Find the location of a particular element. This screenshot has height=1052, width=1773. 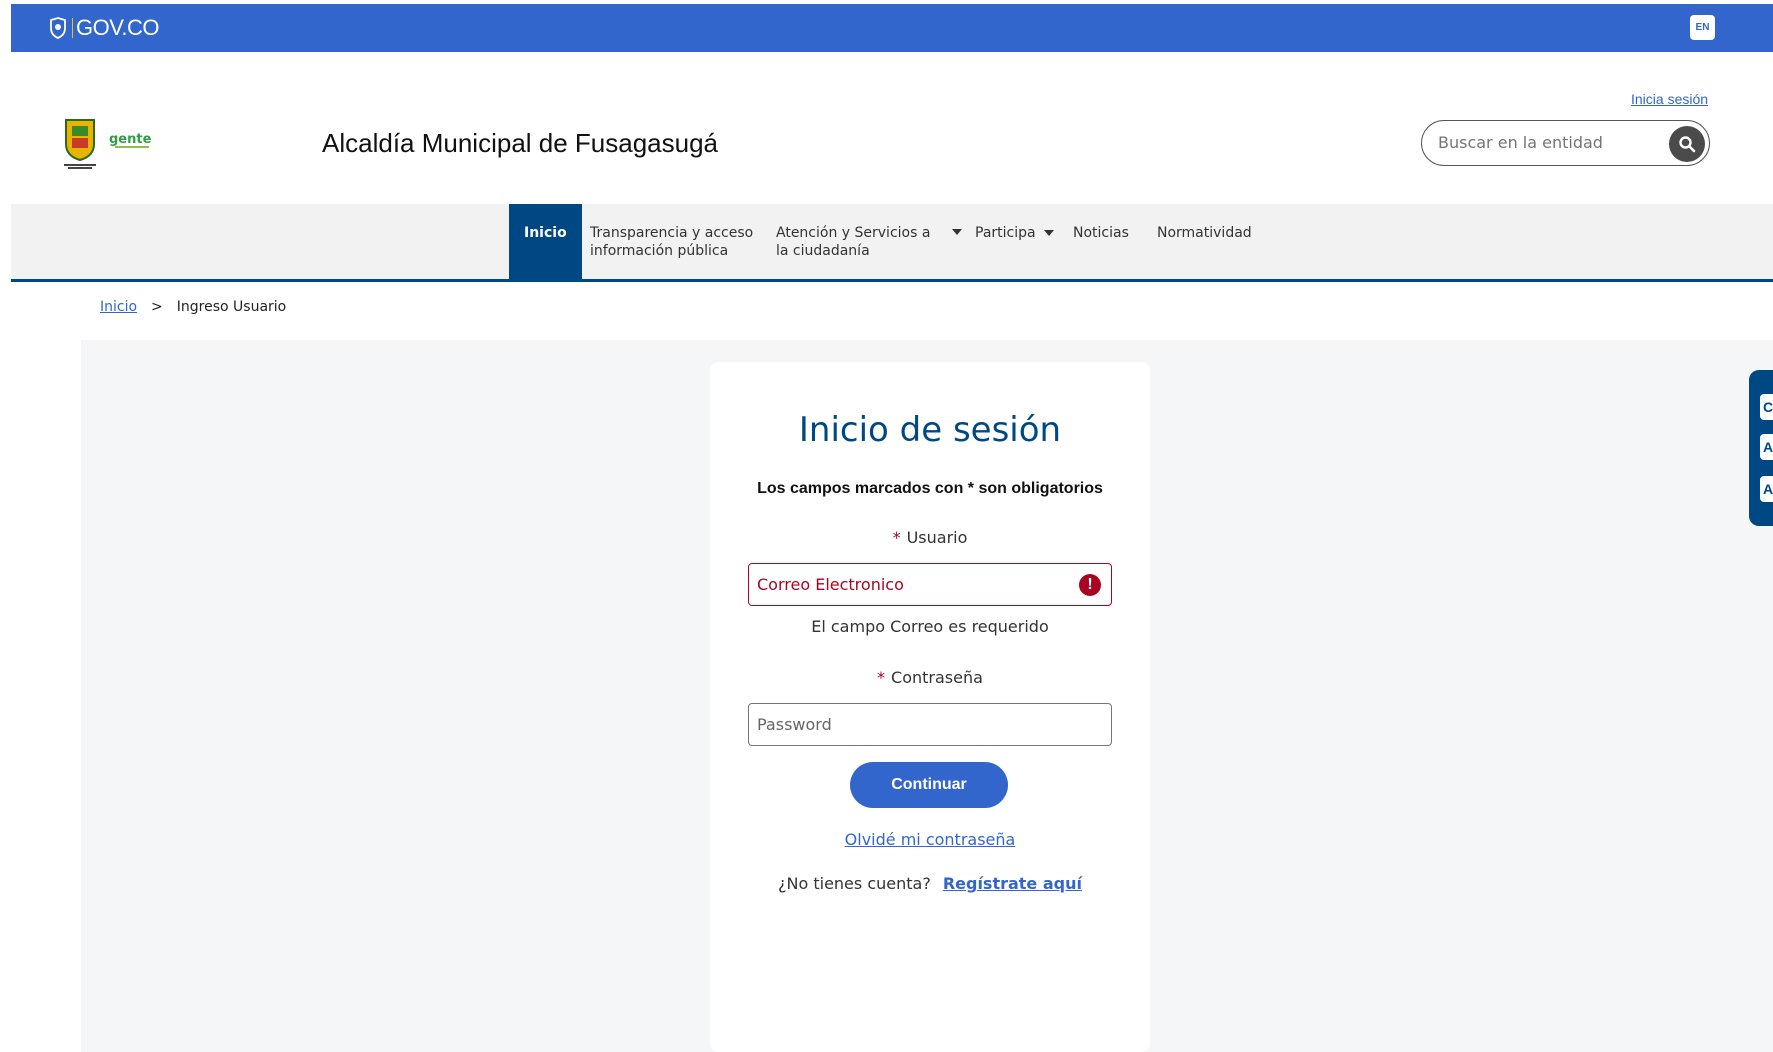

email-error-message: El campo Correo es requerido is located at coordinates (930, 626).